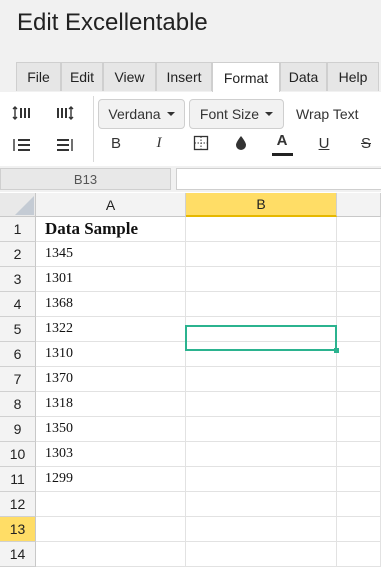  I want to click on formula-bar: B13, so click(190, 179).